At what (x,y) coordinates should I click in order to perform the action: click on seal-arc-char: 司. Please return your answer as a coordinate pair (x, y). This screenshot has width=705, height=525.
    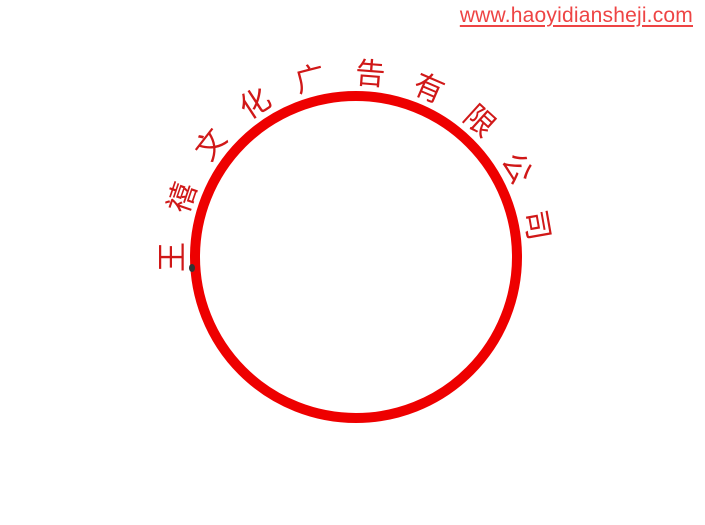
    Looking at the image, I should click on (536, 225).